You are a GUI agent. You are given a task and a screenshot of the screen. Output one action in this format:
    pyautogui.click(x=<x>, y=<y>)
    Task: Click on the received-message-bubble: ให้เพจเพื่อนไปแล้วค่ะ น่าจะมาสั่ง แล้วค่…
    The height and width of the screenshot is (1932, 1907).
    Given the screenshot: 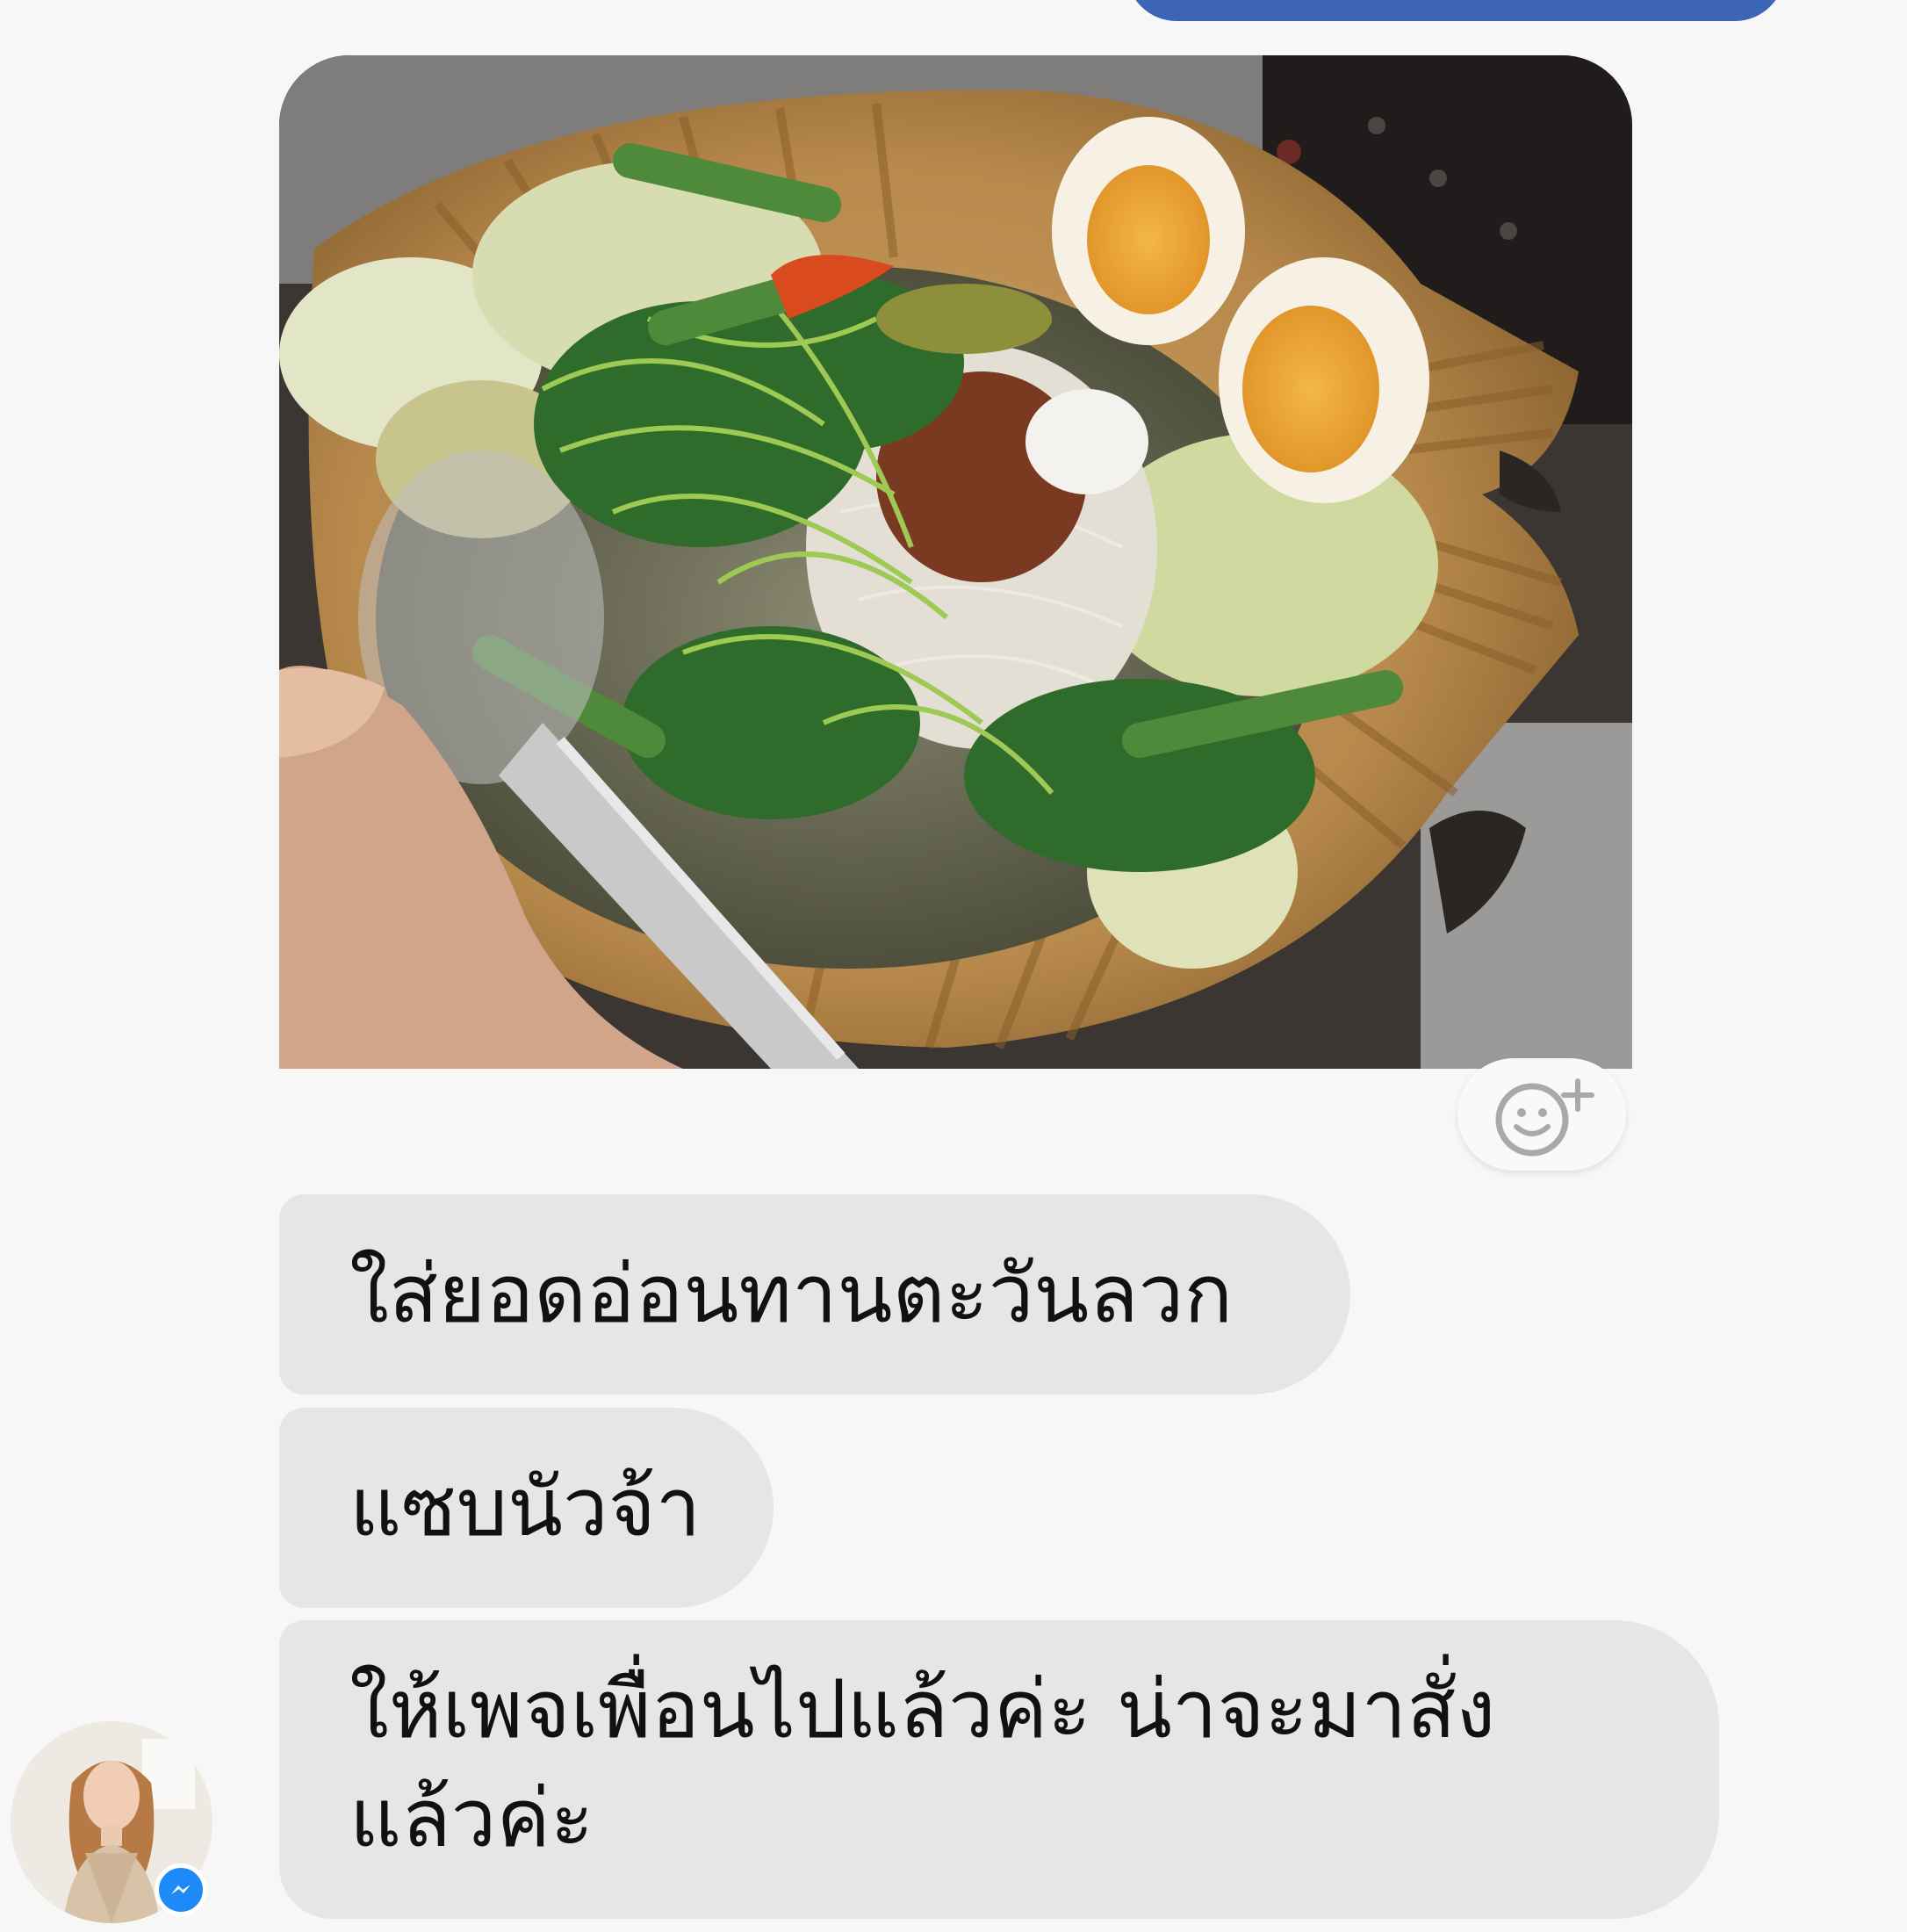 What is the action you would take?
    pyautogui.click(x=999, y=1770)
    